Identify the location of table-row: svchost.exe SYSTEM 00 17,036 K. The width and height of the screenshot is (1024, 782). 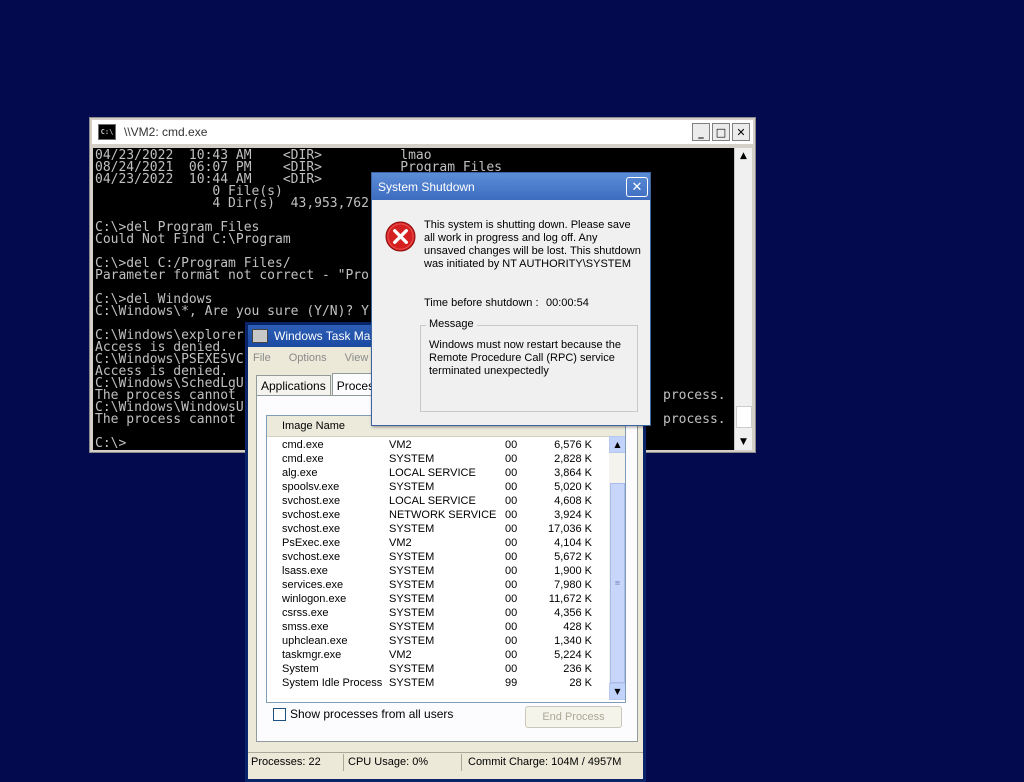
(437, 530).